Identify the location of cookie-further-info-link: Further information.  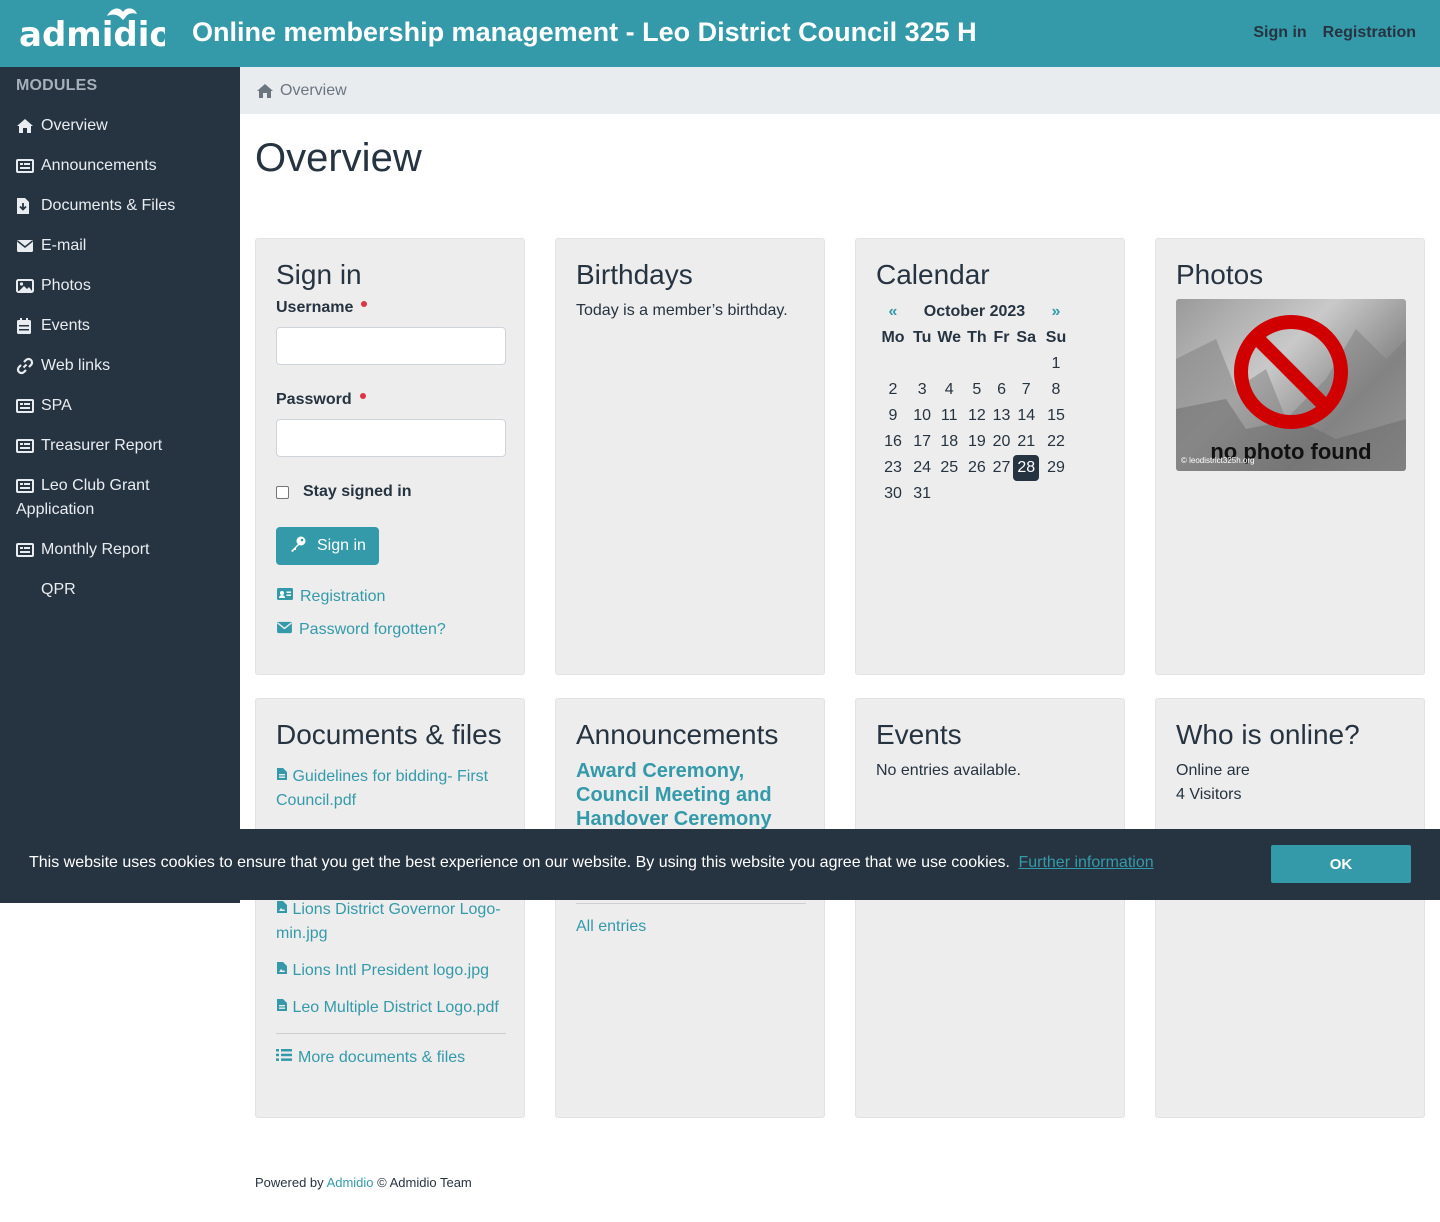
(1085, 862).